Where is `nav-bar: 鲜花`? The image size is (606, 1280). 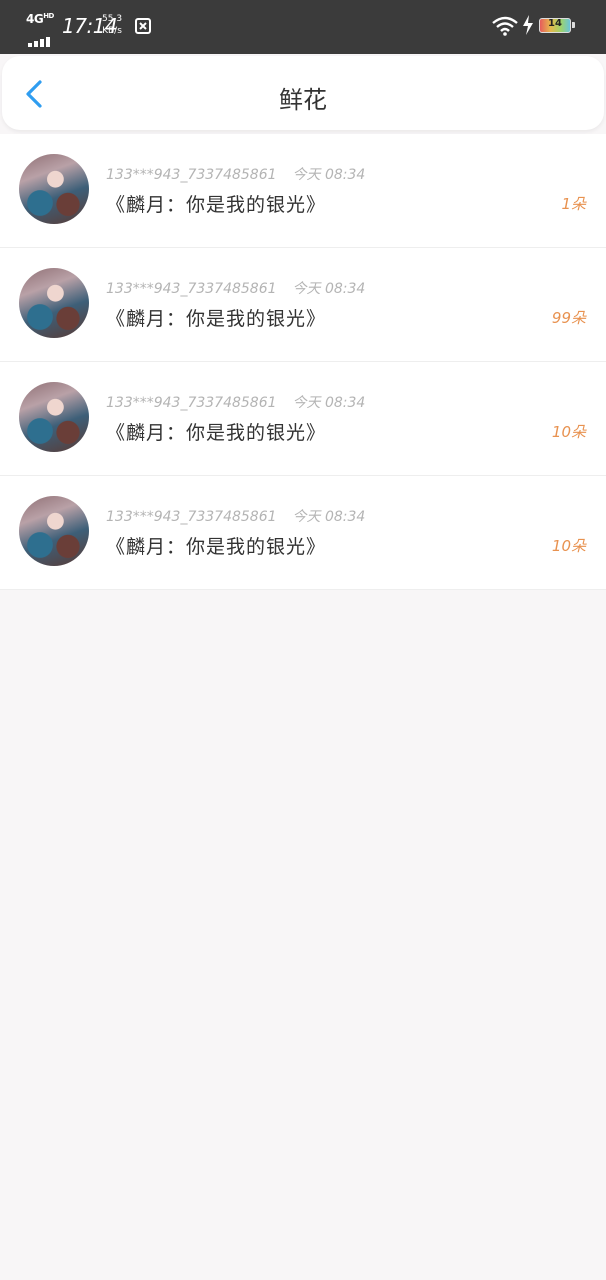
nav-bar: 鲜花 is located at coordinates (303, 93).